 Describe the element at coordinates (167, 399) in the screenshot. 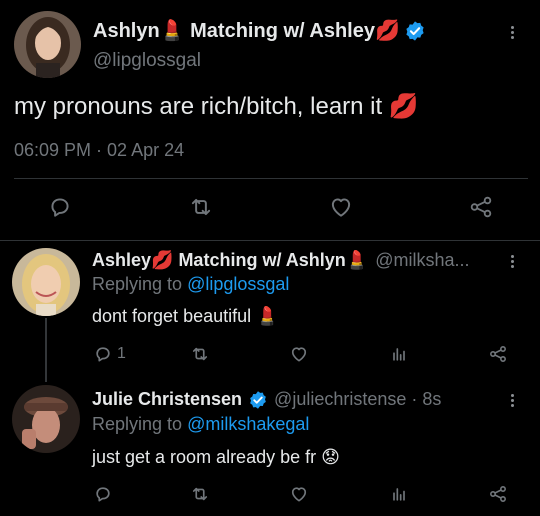

I see `display-name: Julie Christensen` at that location.